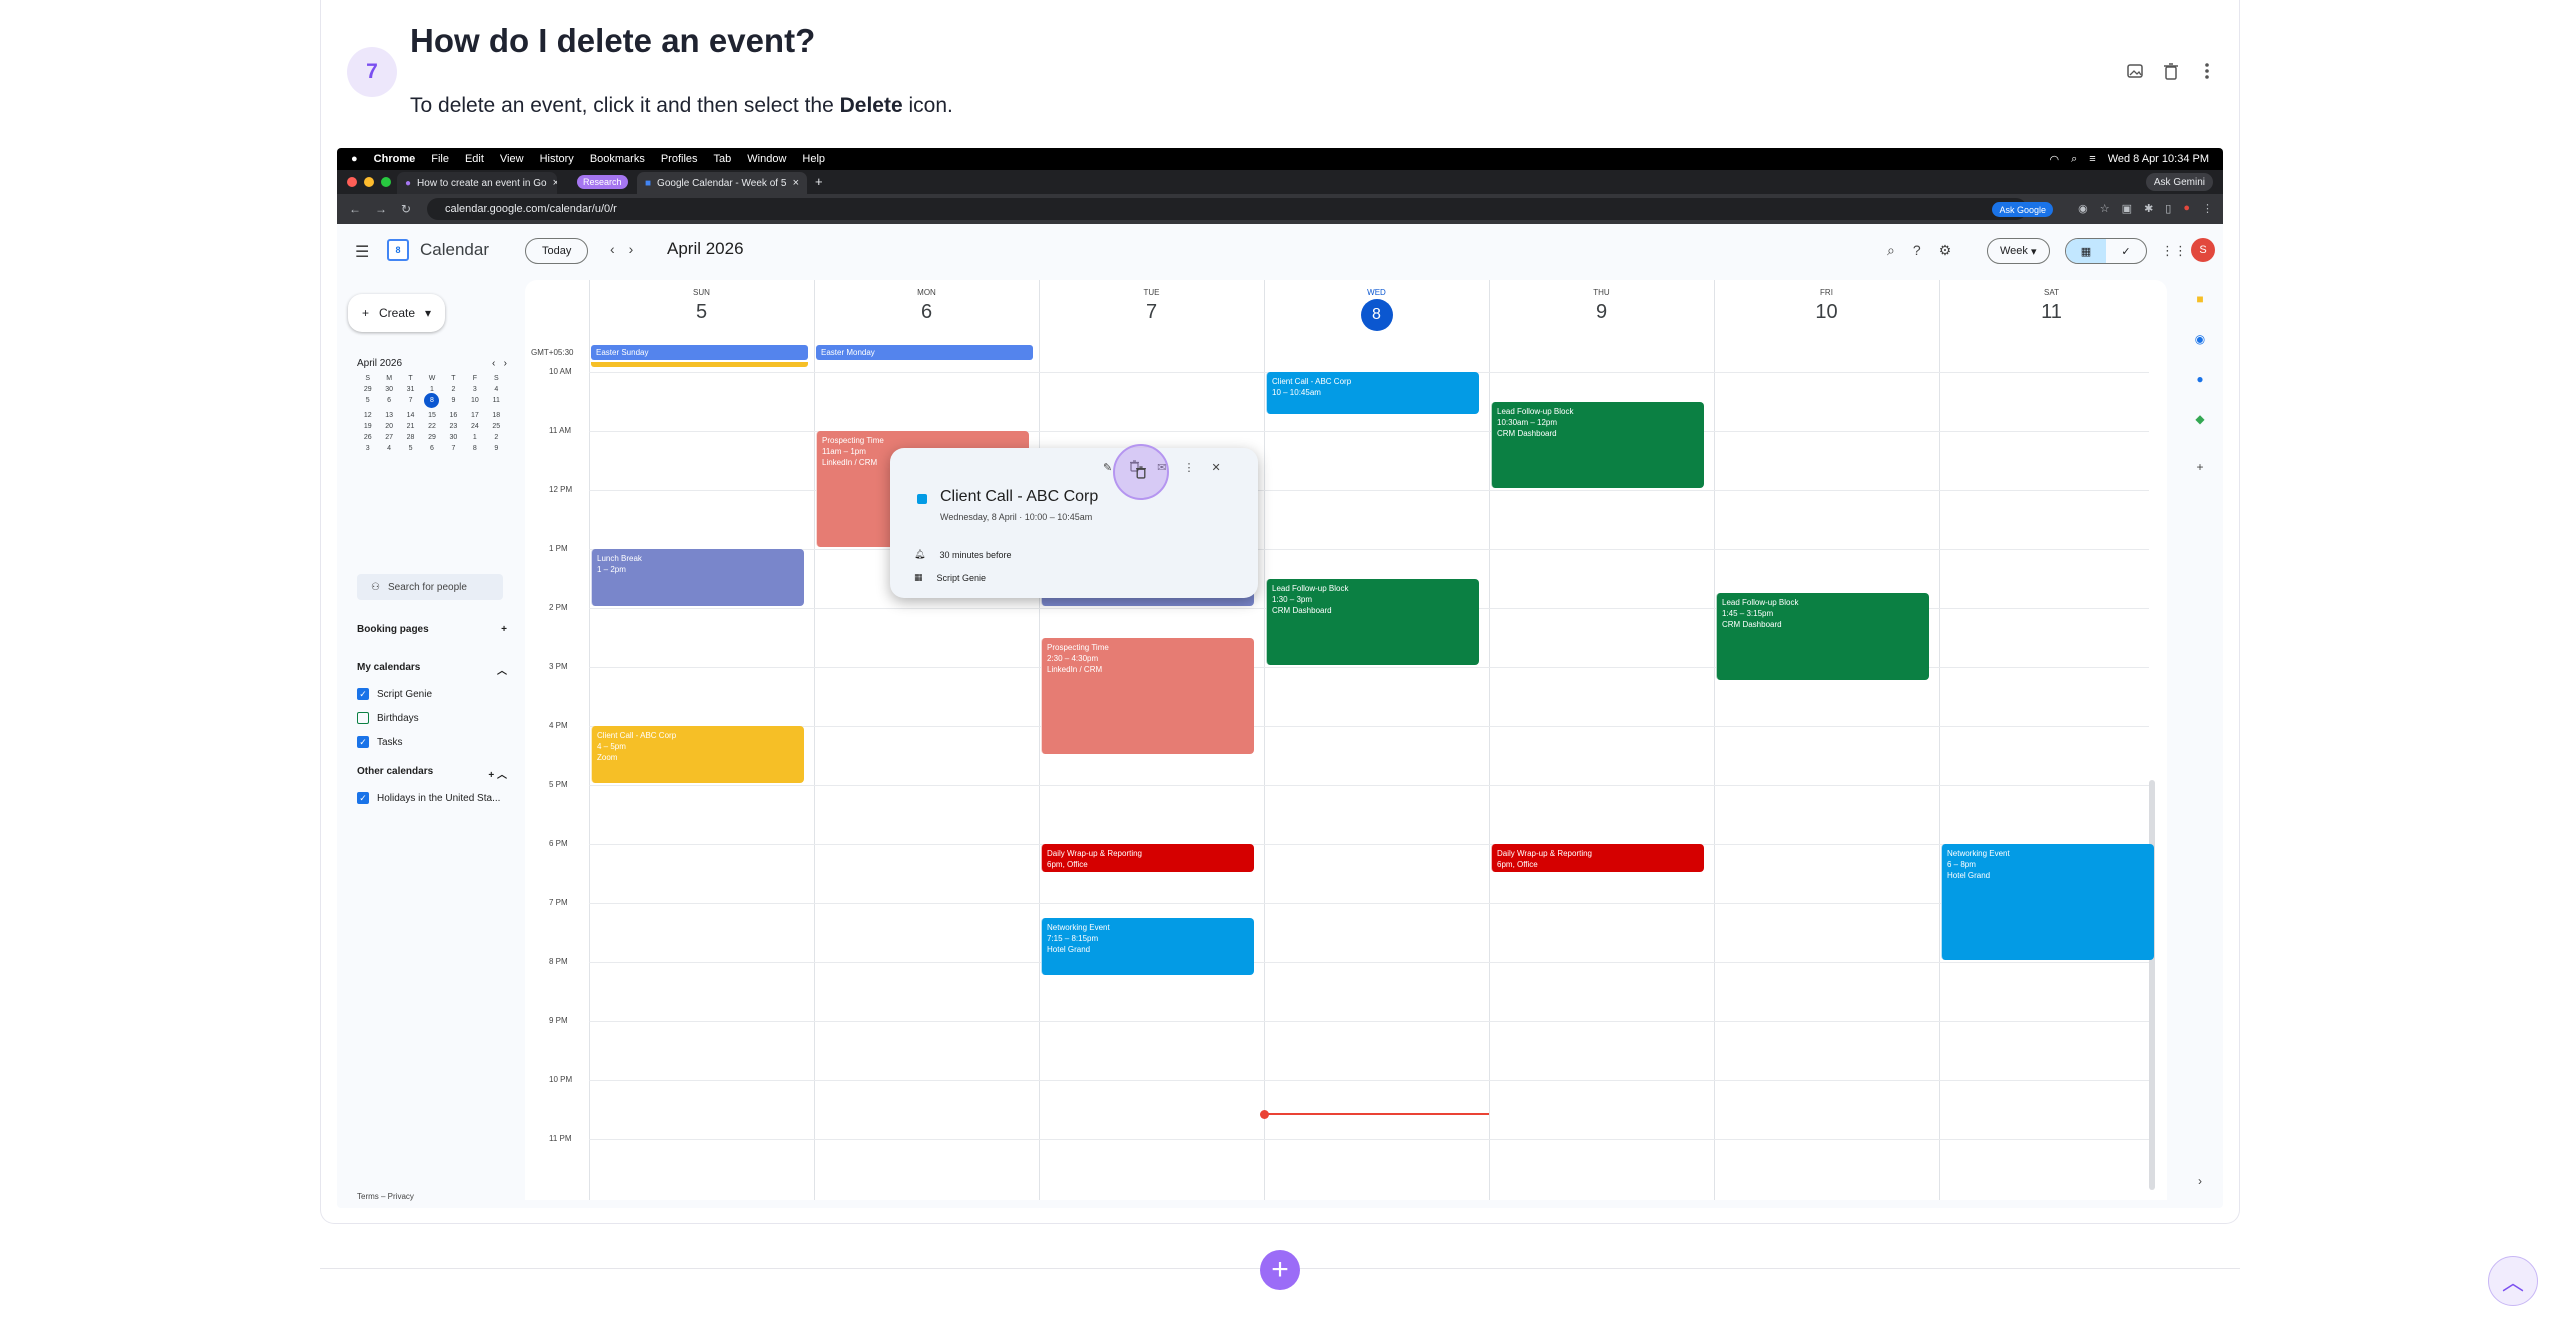 The height and width of the screenshot is (1322, 2560). What do you see at coordinates (367, 426) in the screenshot?
I see `mini-day: 19` at bounding box center [367, 426].